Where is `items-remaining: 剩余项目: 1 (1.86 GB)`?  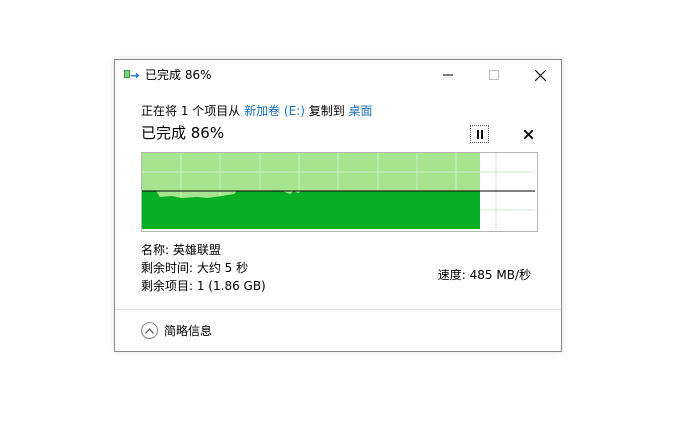
items-remaining: 剩余项目: 1 (1.86 GB) is located at coordinates (203, 286).